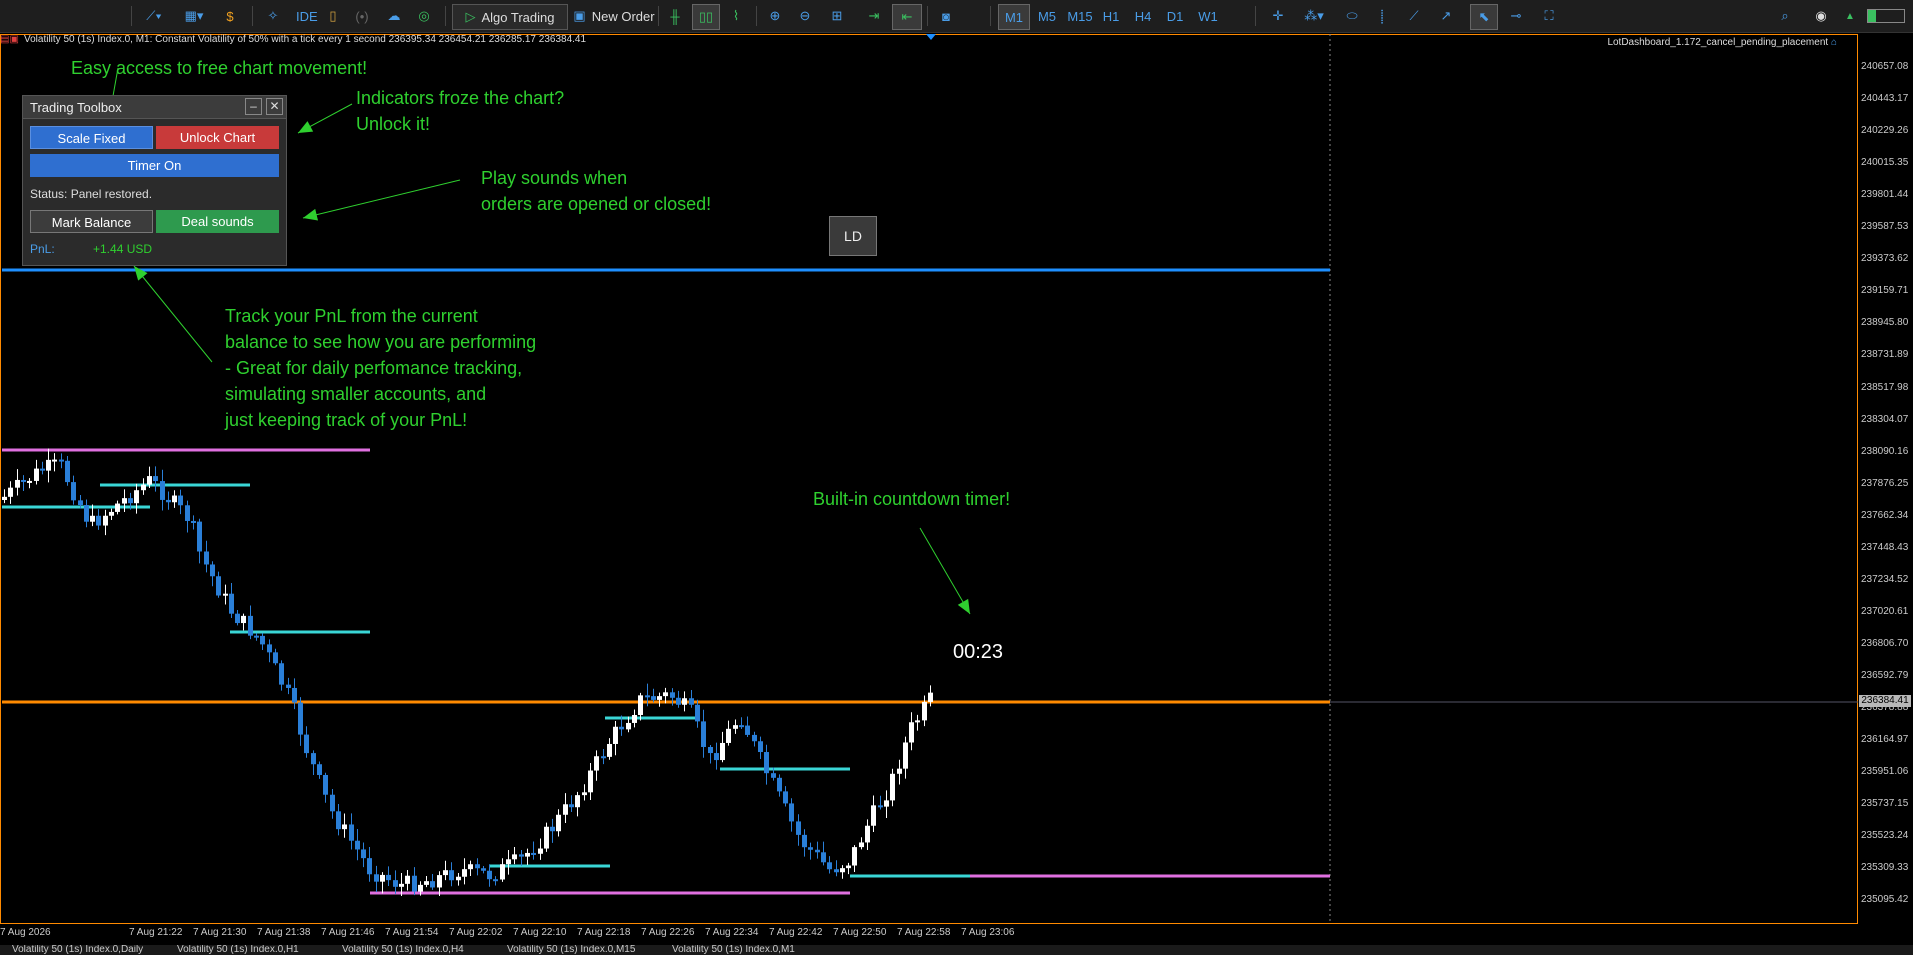 This screenshot has height=955, width=1913. What do you see at coordinates (1885, 451) in the screenshot?
I see `price-tick: 238090.16` at bounding box center [1885, 451].